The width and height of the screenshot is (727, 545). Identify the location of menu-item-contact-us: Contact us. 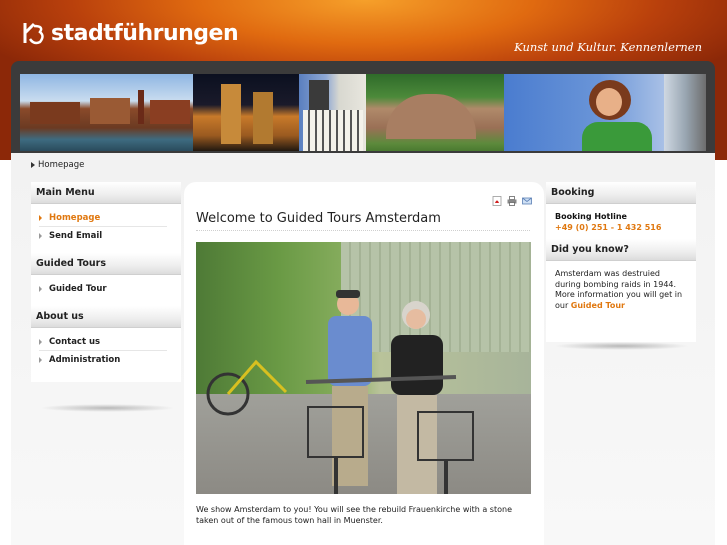
(103, 342).